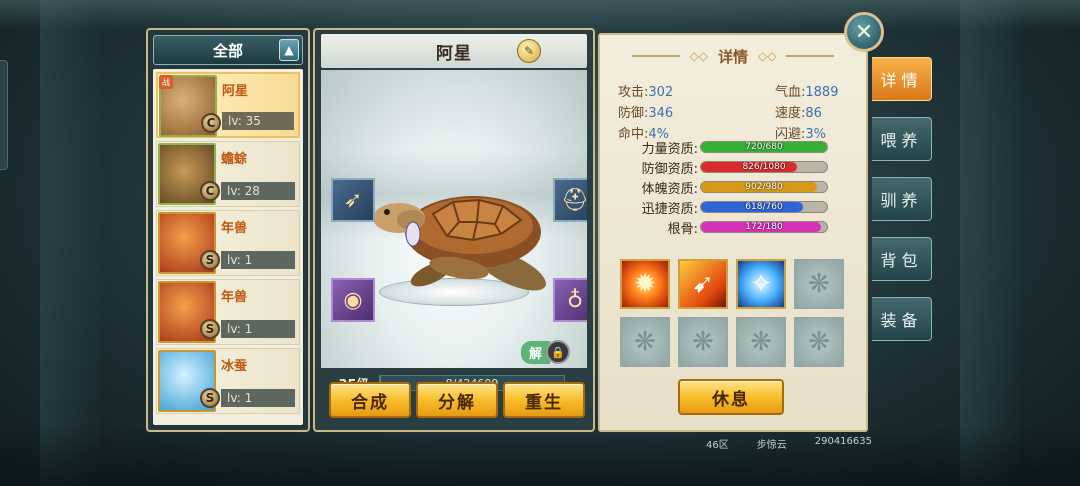 The width and height of the screenshot is (1080, 486). I want to click on lock-icon: 🔒, so click(558, 352).